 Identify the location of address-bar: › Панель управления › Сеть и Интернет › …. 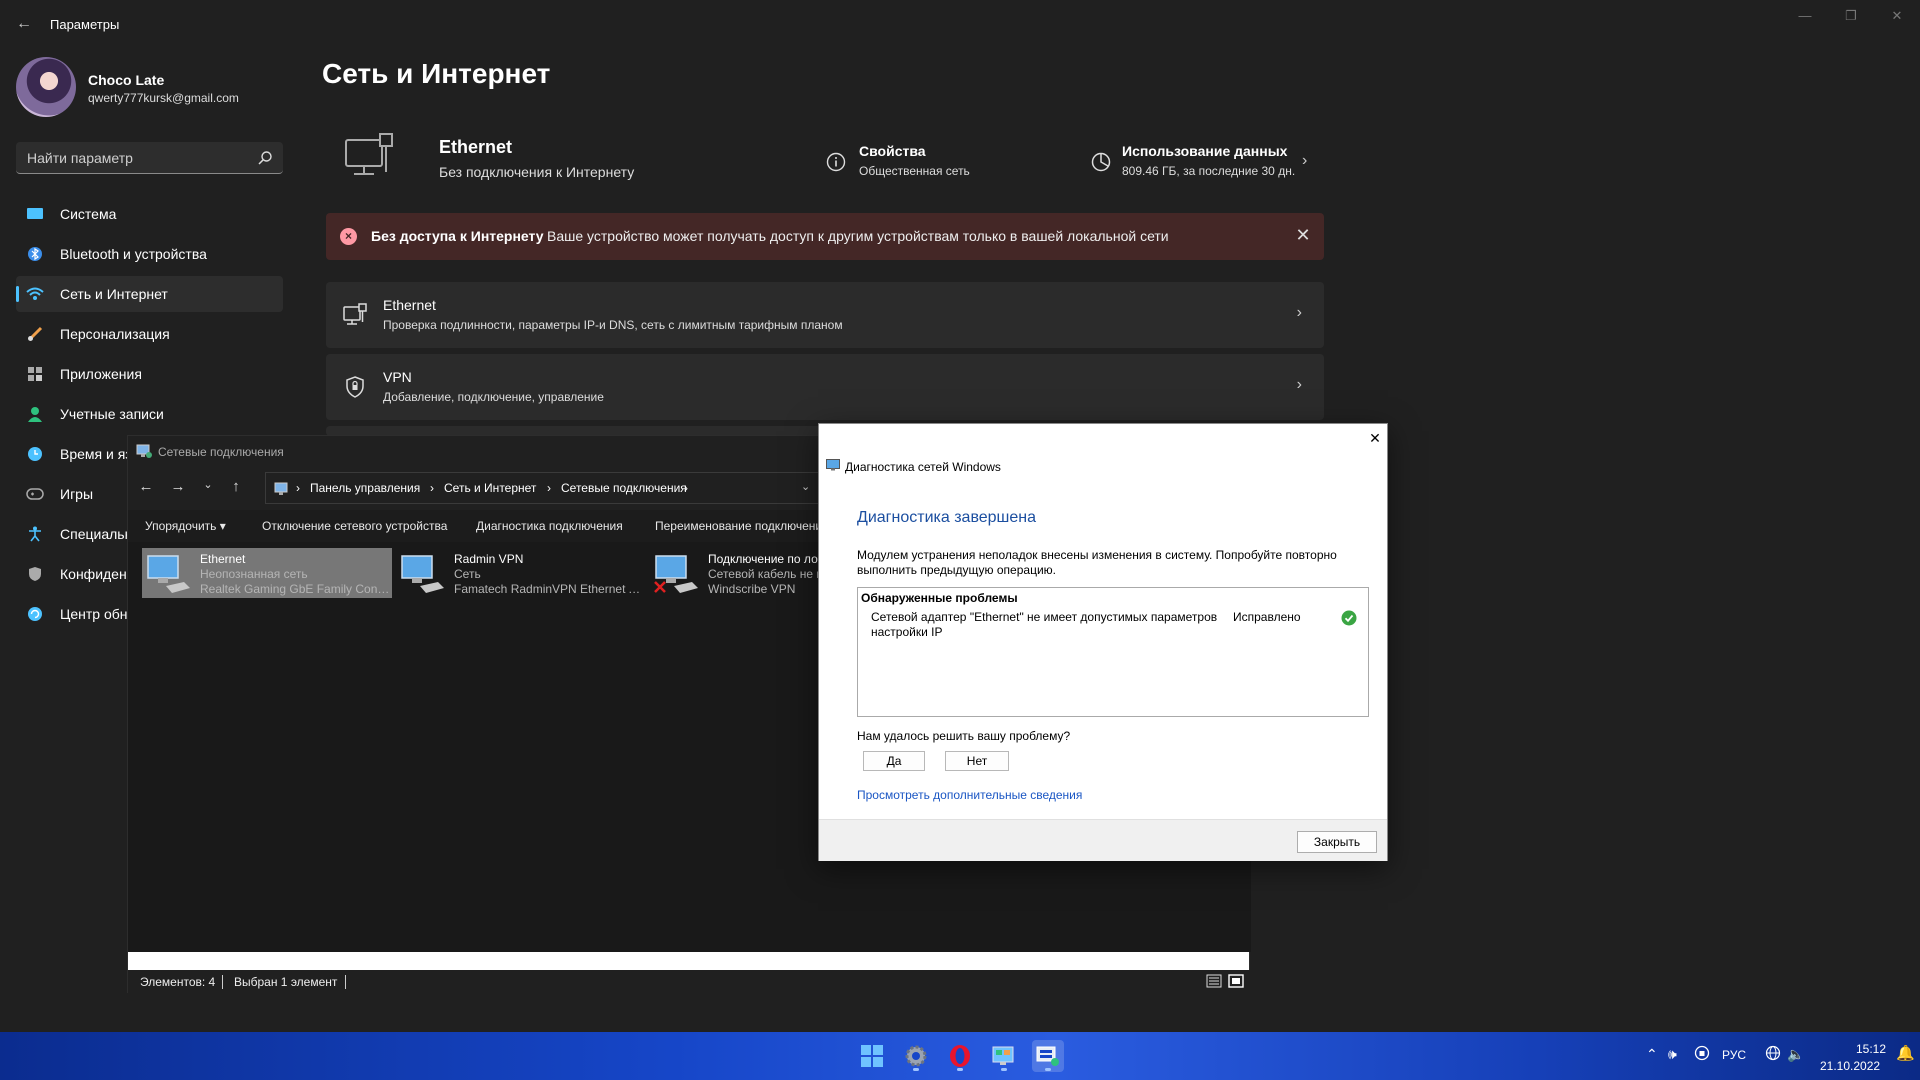
(545, 488).